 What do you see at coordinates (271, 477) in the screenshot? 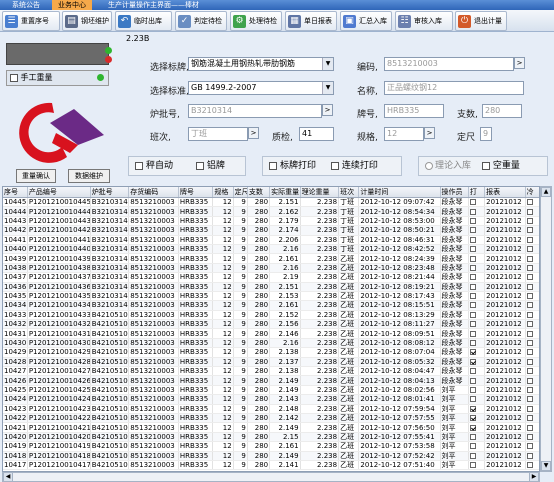
I see `horizontal-scrollbar: ◀ ▶` at bounding box center [271, 477].